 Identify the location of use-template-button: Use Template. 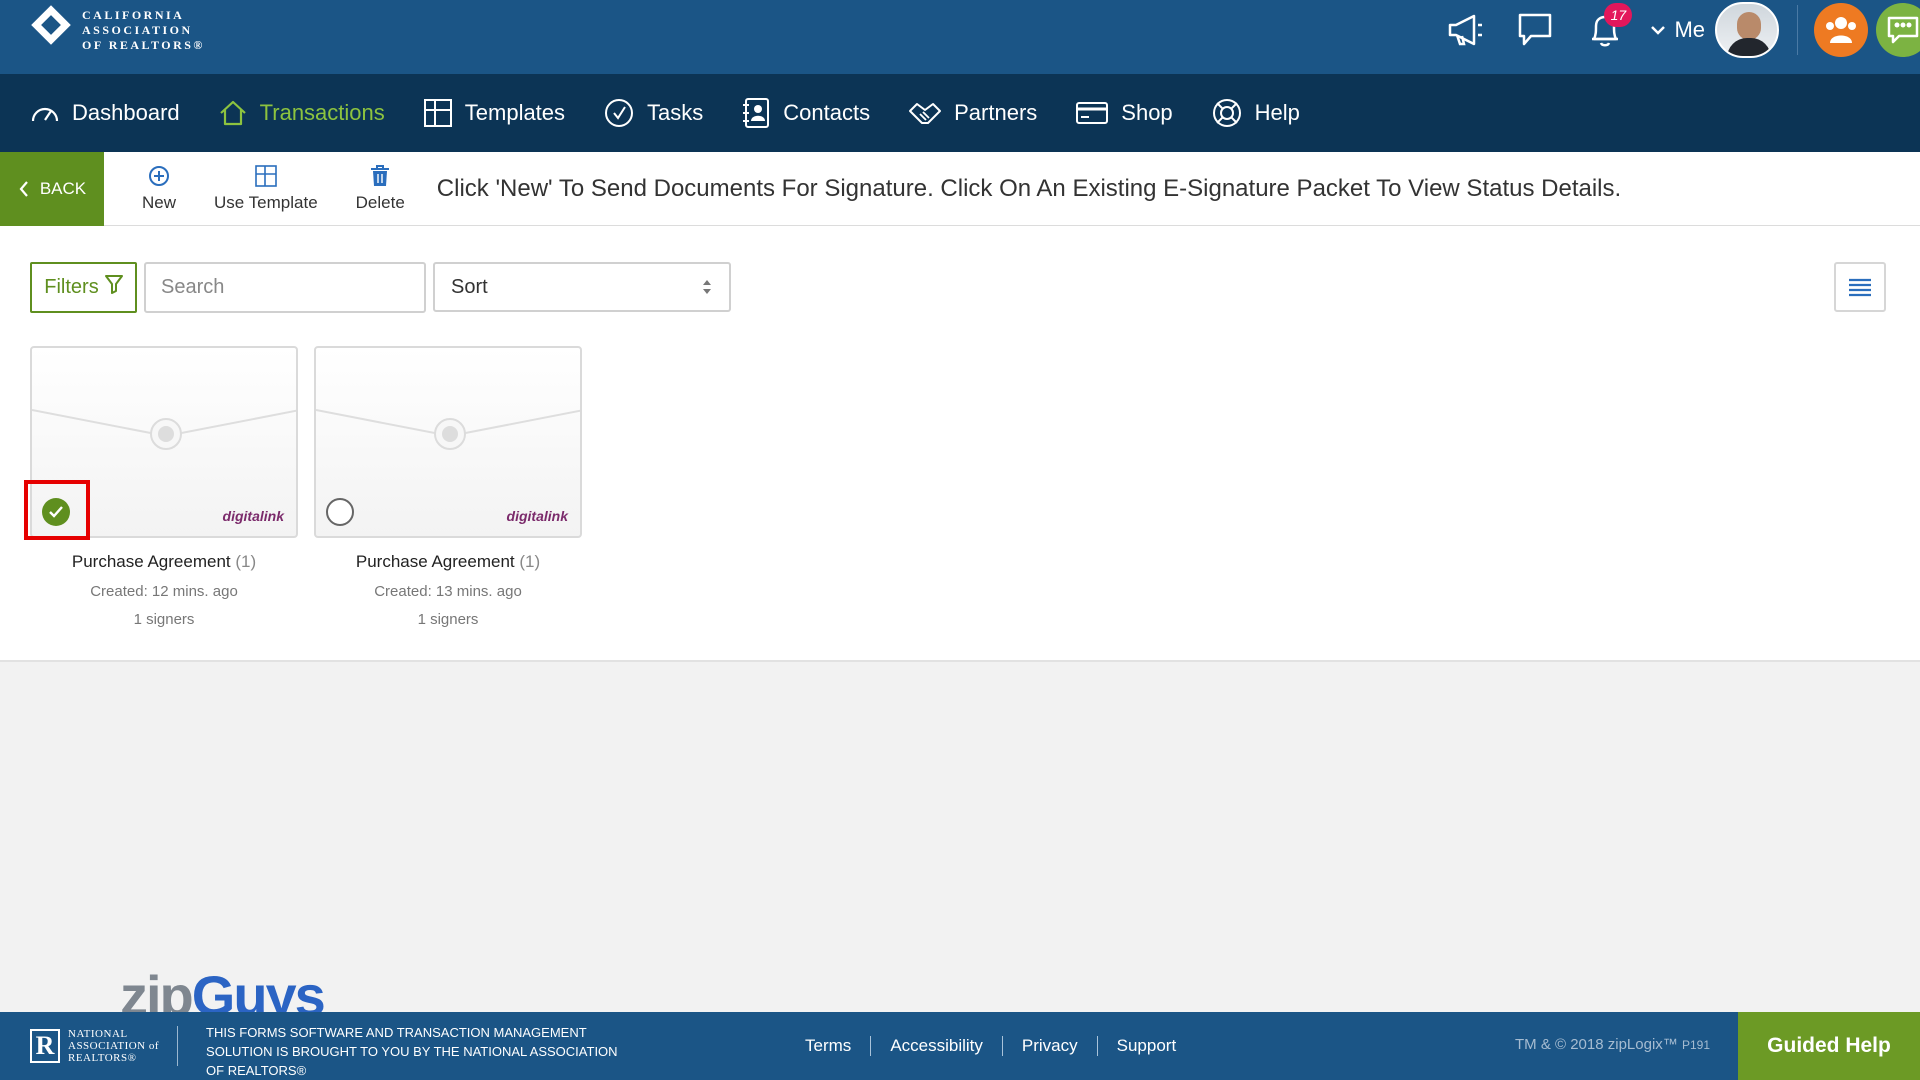
(266, 189).